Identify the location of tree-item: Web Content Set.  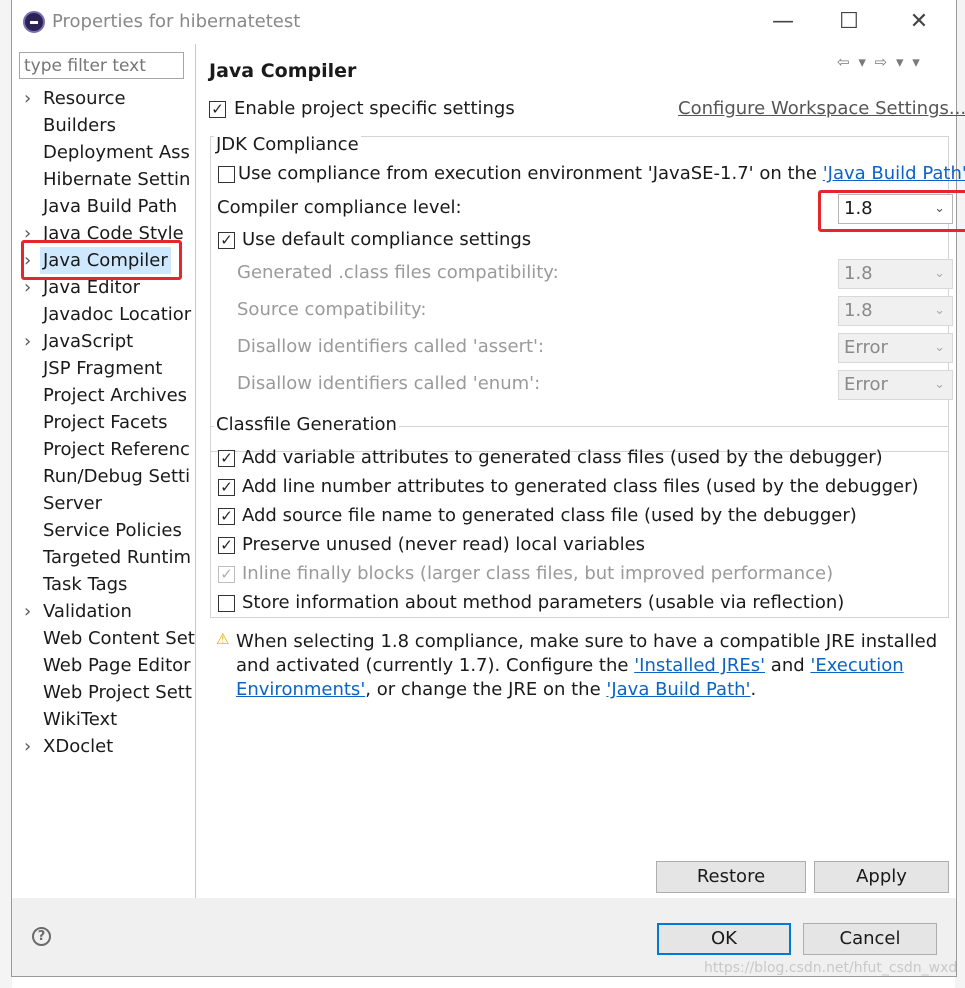
(103, 638).